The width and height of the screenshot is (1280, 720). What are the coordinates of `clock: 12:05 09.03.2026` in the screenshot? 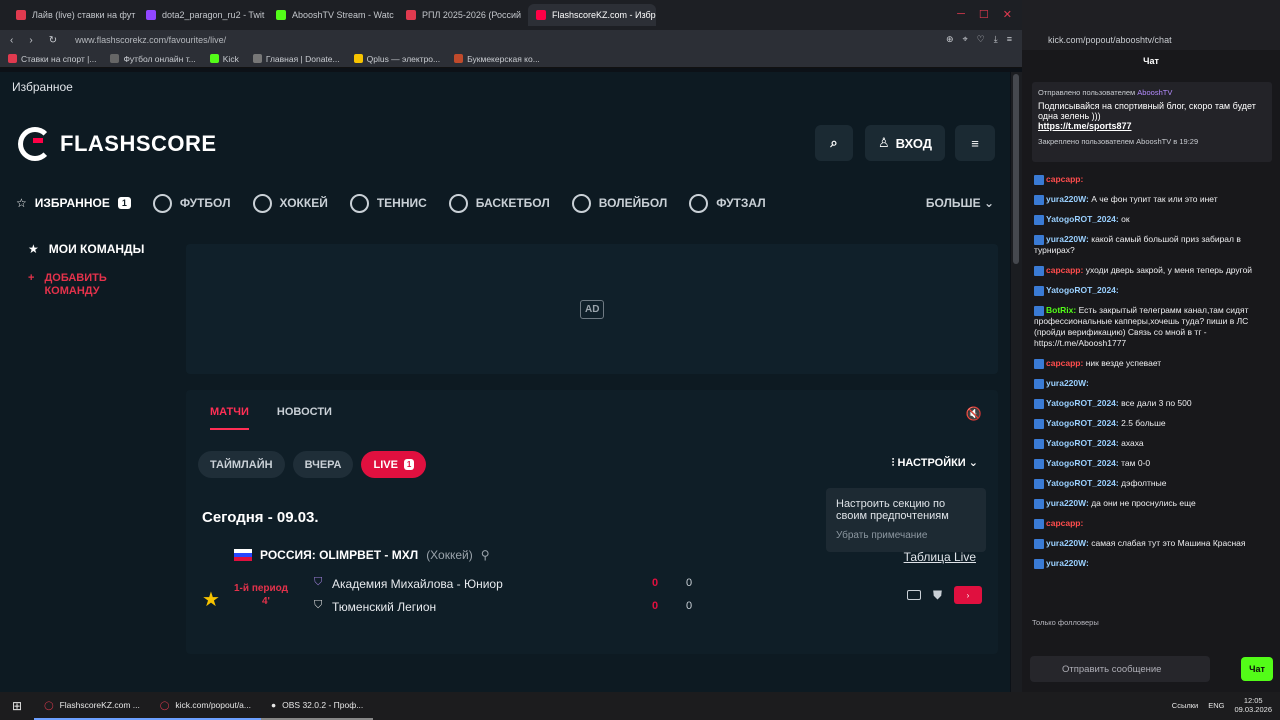 It's located at (1253, 705).